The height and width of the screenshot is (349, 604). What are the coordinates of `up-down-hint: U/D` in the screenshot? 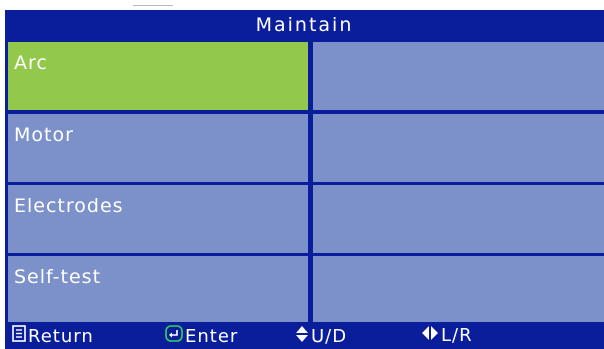 It's located at (321, 336).